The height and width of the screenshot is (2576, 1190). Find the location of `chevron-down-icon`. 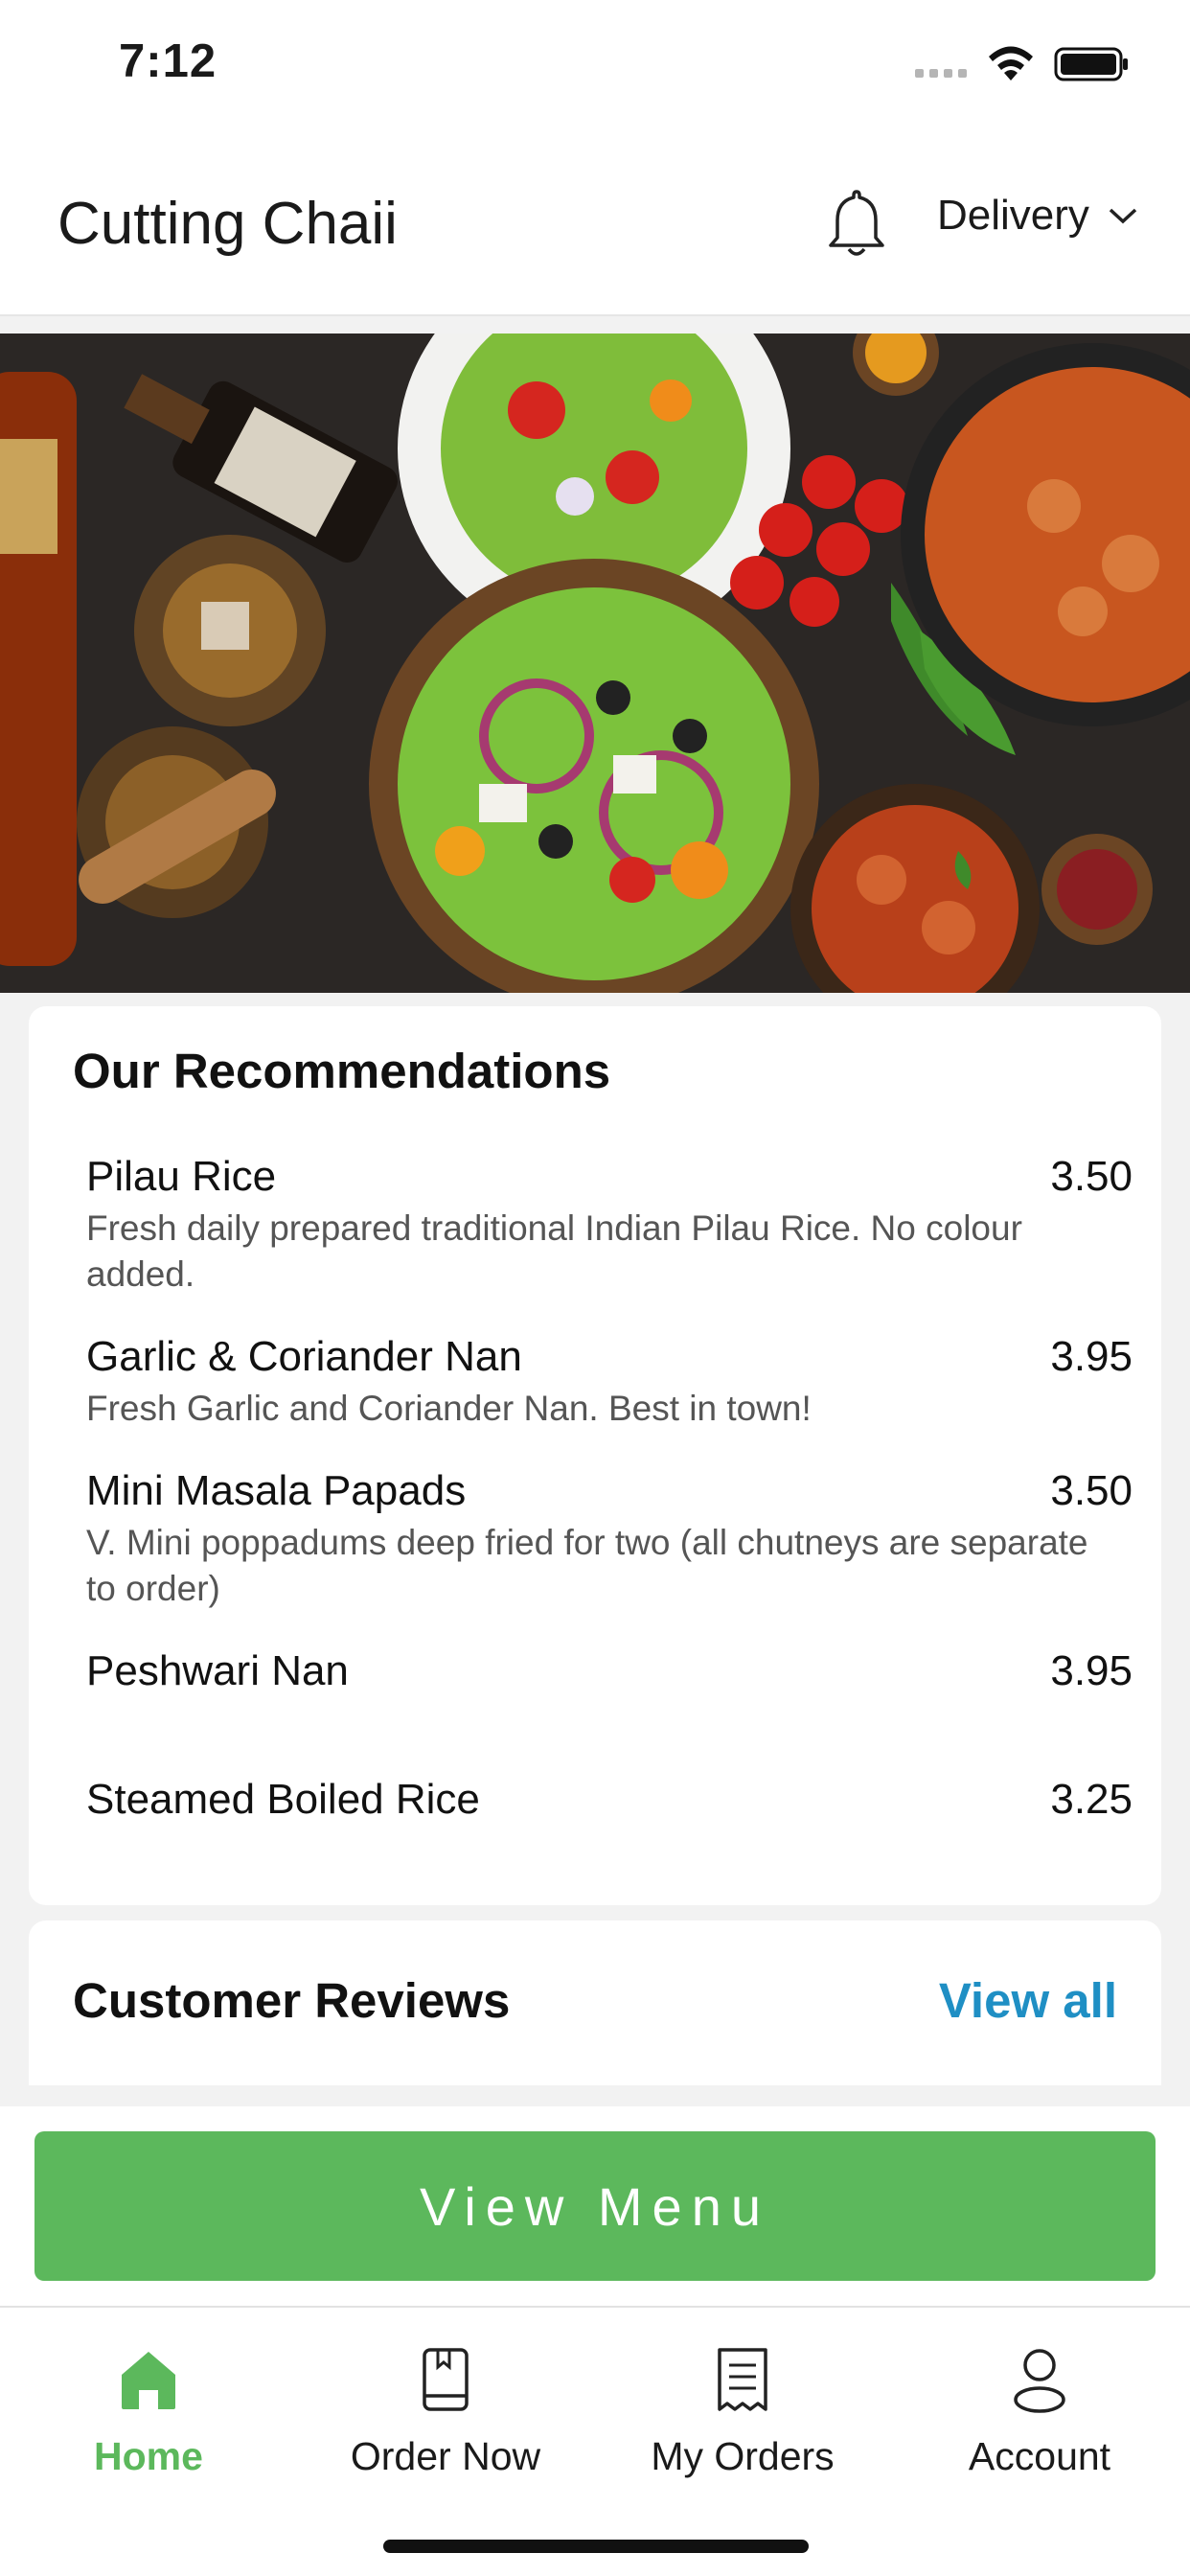

chevron-down-icon is located at coordinates (1123, 216).